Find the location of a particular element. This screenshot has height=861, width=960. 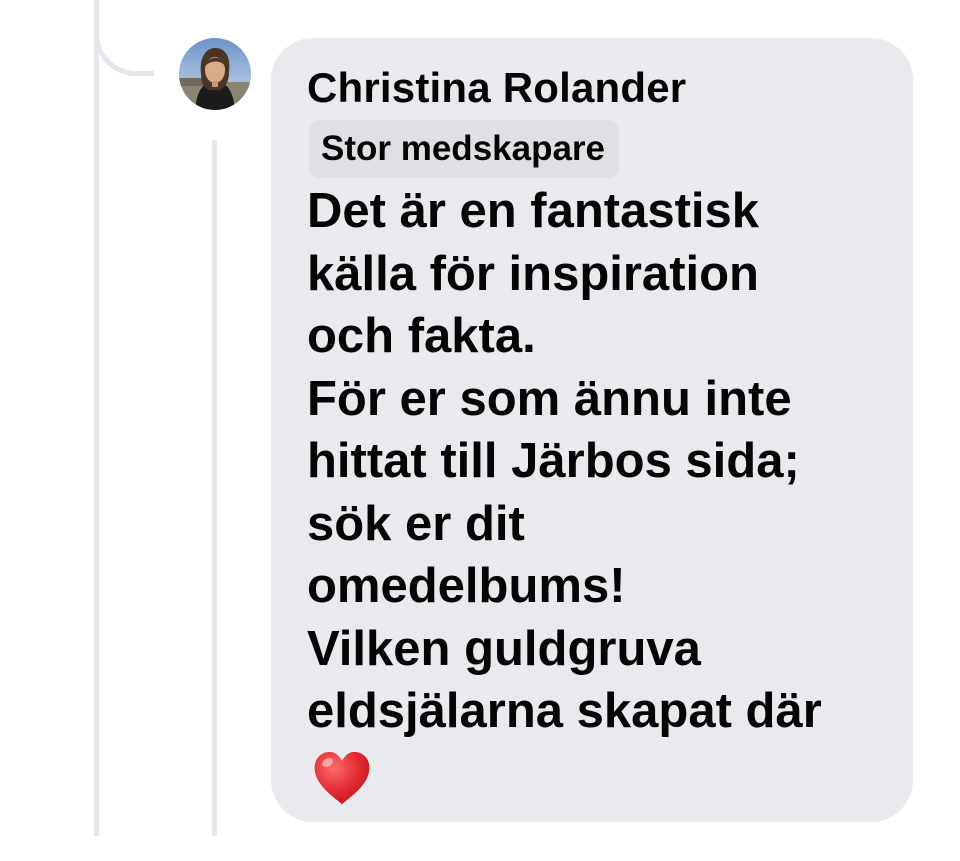

reply-connector-line is located at coordinates (214, 488).